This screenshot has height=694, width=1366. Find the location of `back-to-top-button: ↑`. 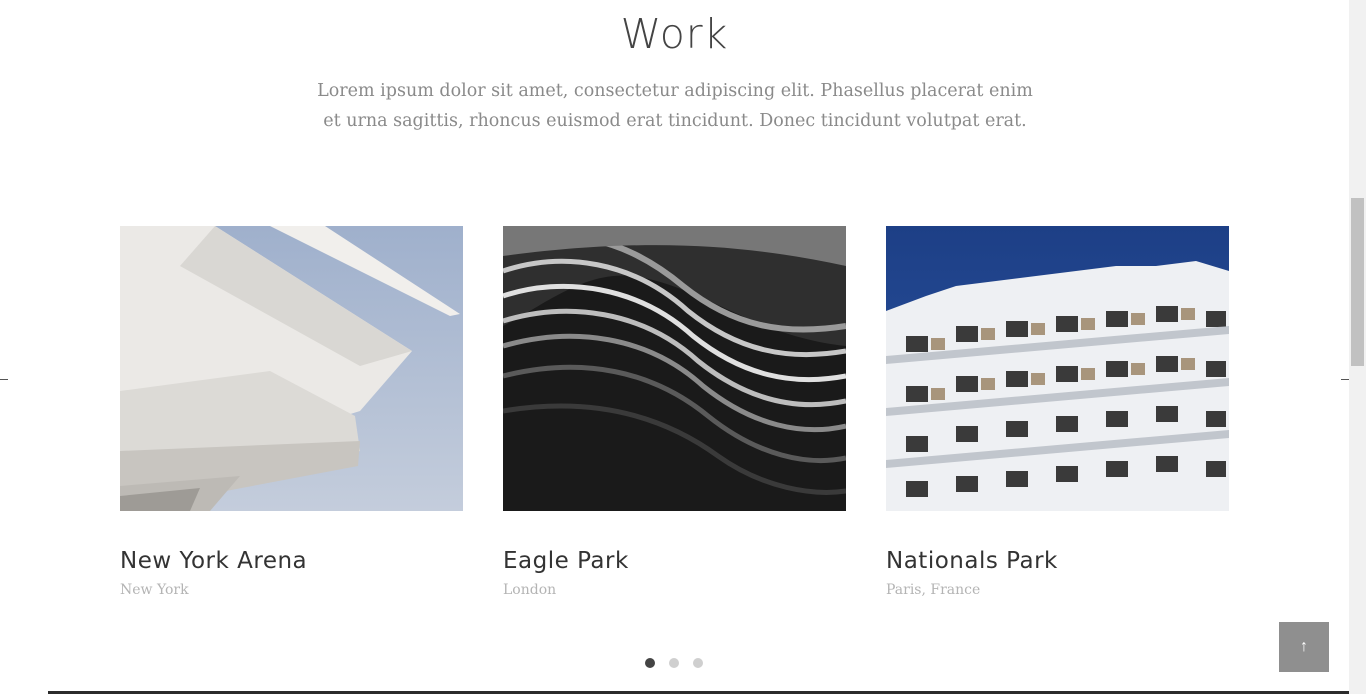

back-to-top-button: ↑ is located at coordinates (1304, 647).